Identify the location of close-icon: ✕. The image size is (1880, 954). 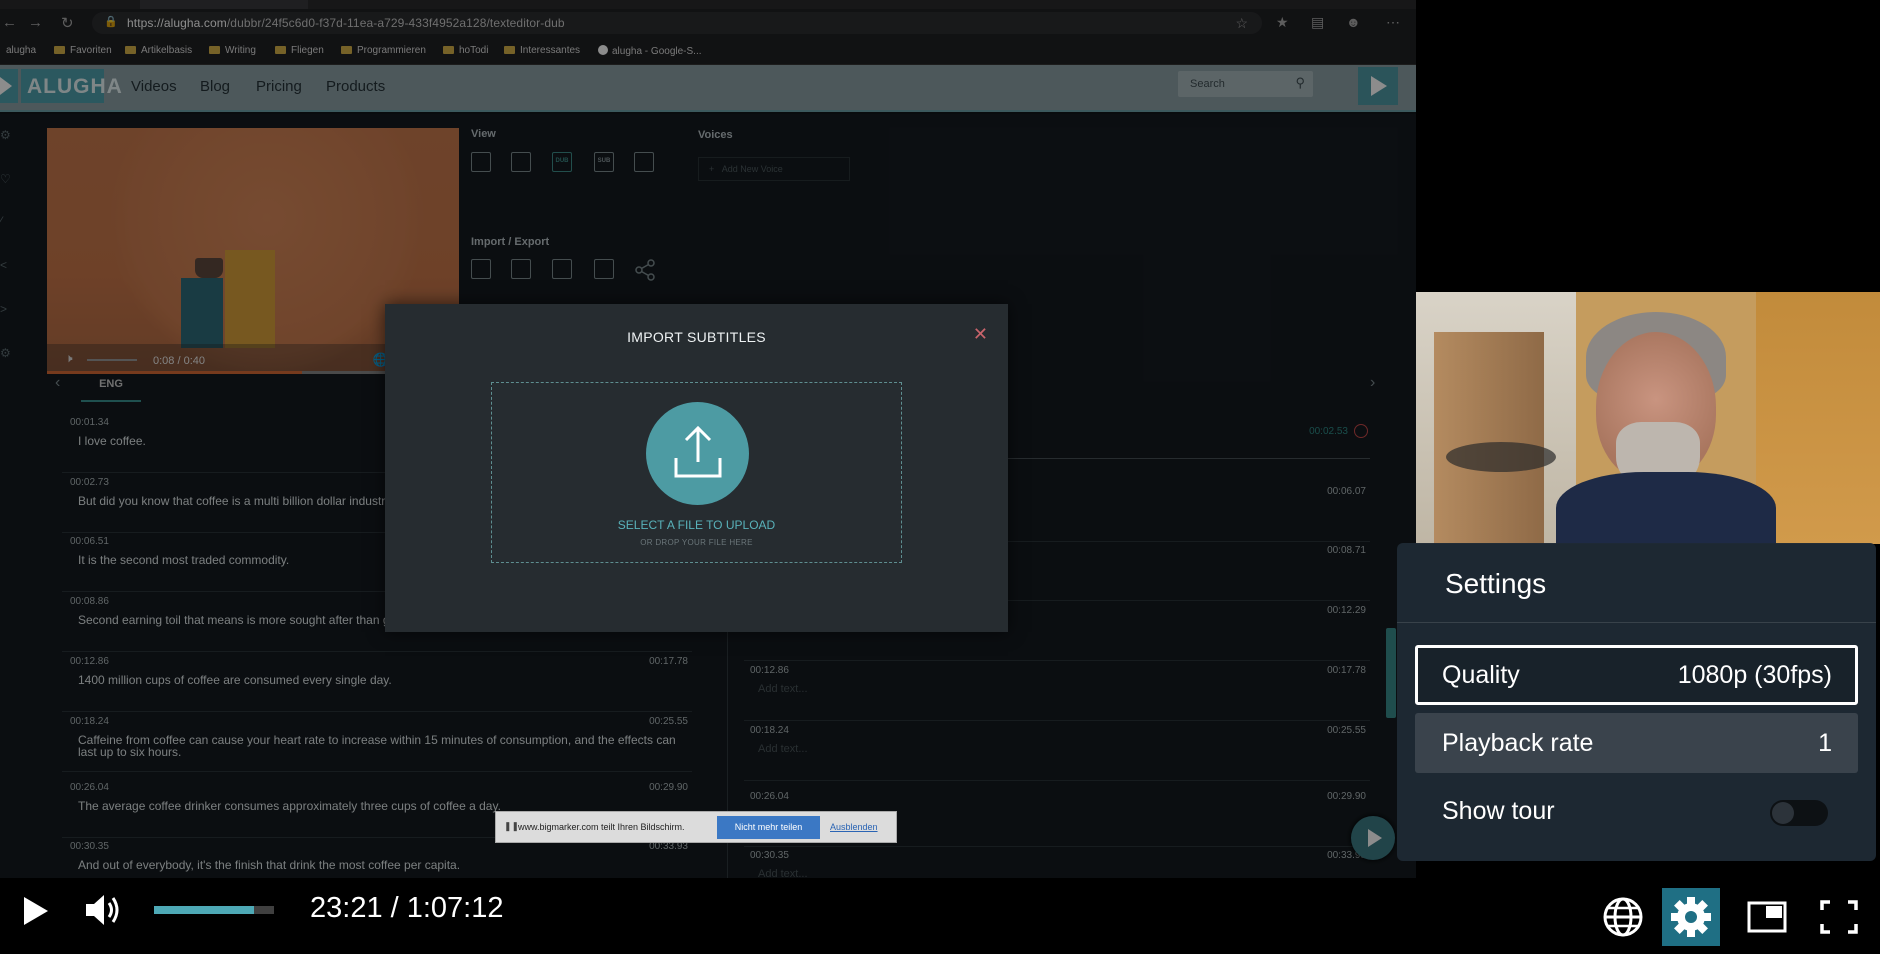
(980, 334).